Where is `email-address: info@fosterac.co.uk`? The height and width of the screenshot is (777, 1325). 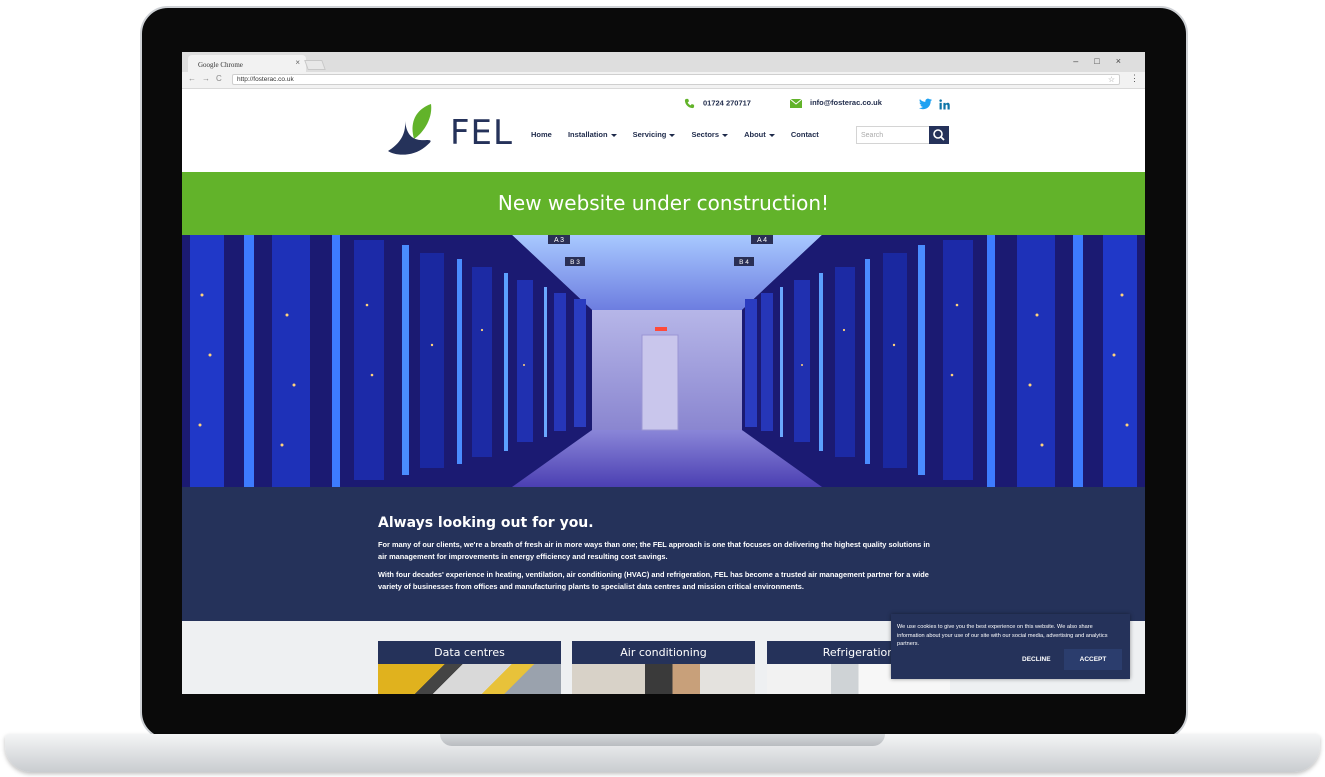 email-address: info@fosterac.co.uk is located at coordinates (846, 102).